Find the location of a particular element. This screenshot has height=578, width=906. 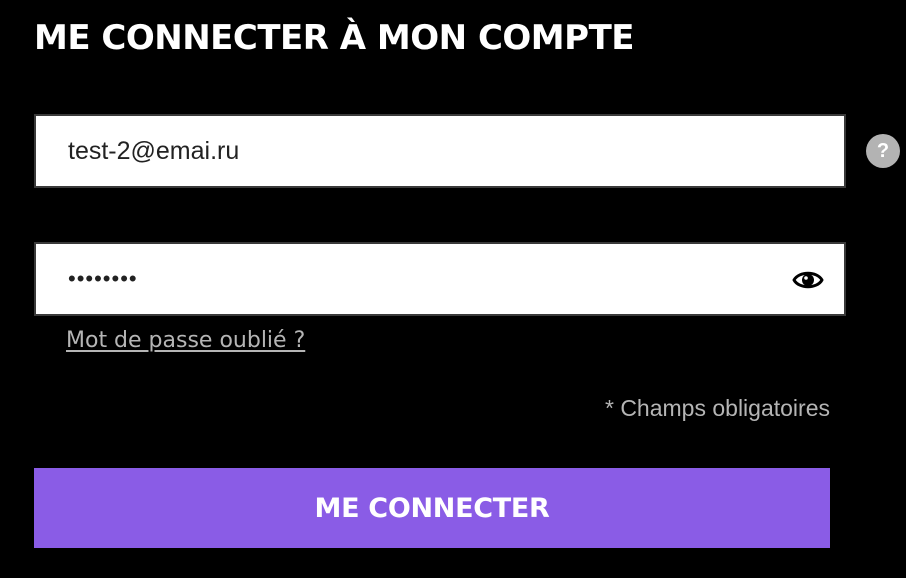

page-title: ME CONNECTER À MON COMPTE is located at coordinates (334, 38).